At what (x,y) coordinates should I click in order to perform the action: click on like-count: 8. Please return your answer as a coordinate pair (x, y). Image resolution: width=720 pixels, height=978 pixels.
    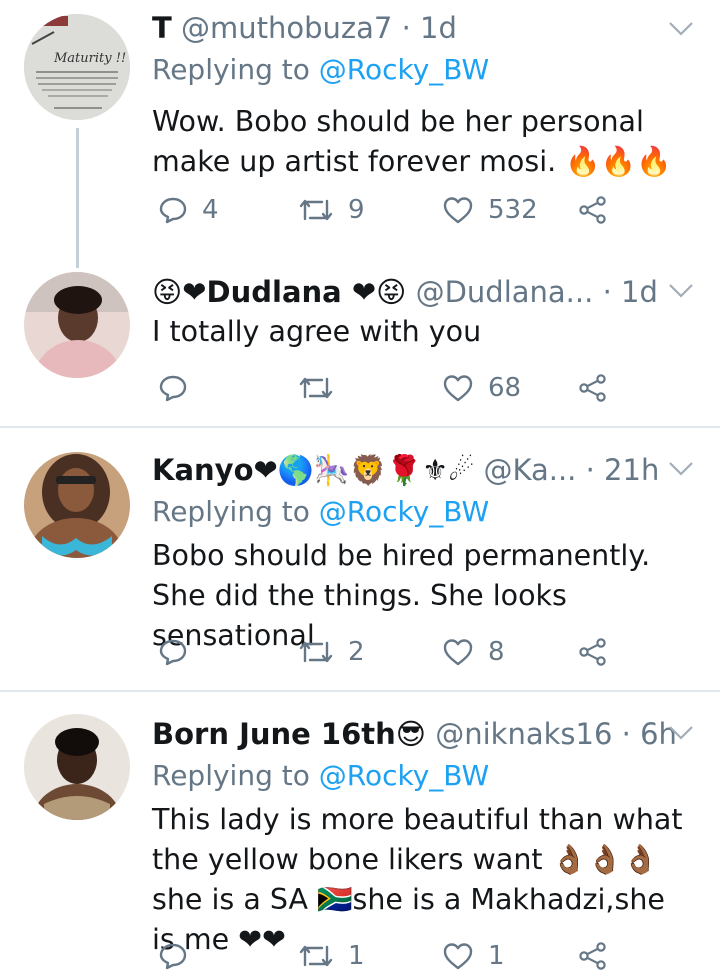
    Looking at the image, I should click on (496, 652).